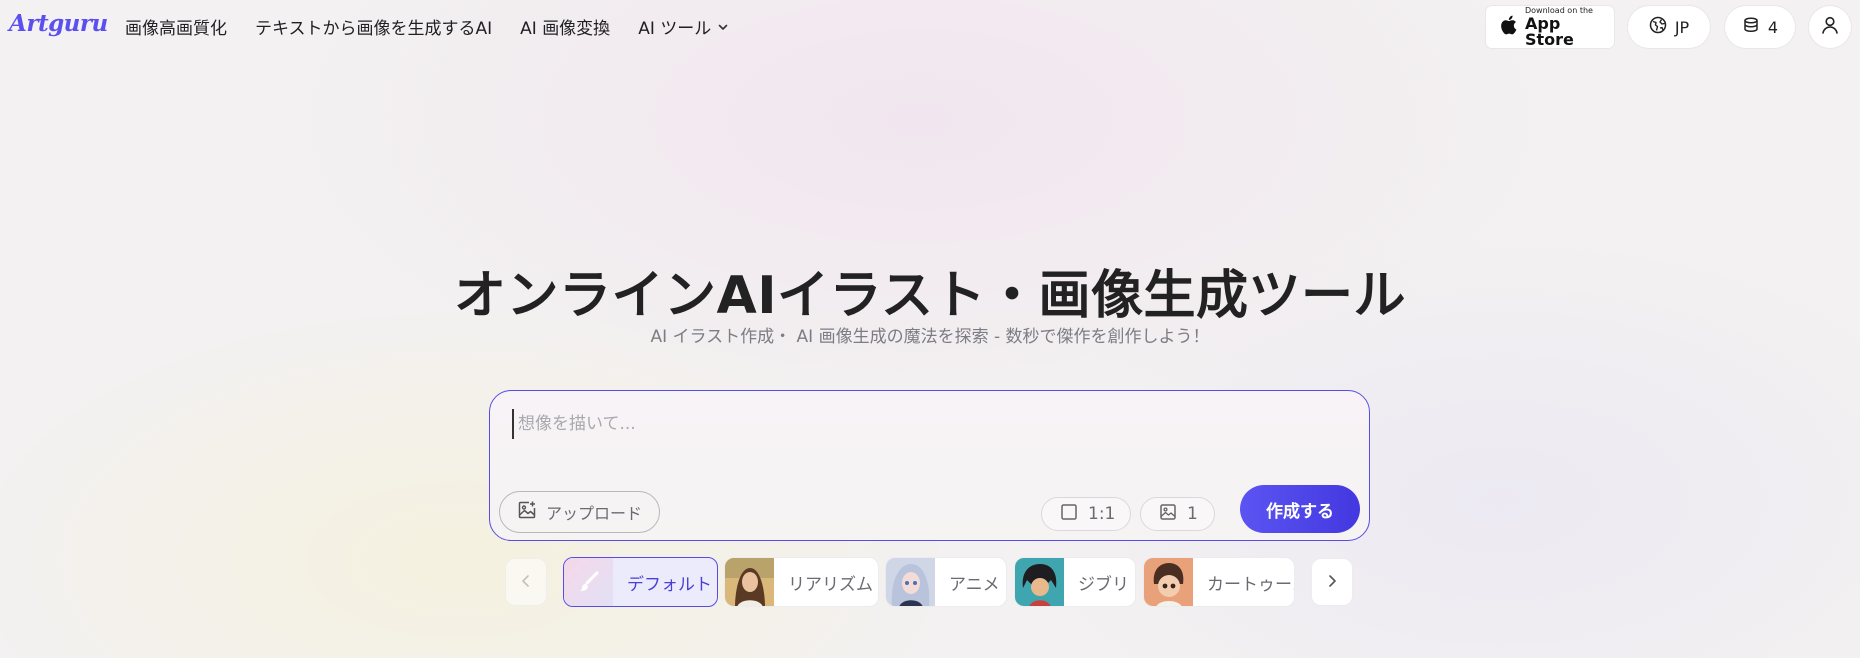 The width and height of the screenshot is (1860, 658). What do you see at coordinates (1069, 514) in the screenshot?
I see `square-ratio-icon` at bounding box center [1069, 514].